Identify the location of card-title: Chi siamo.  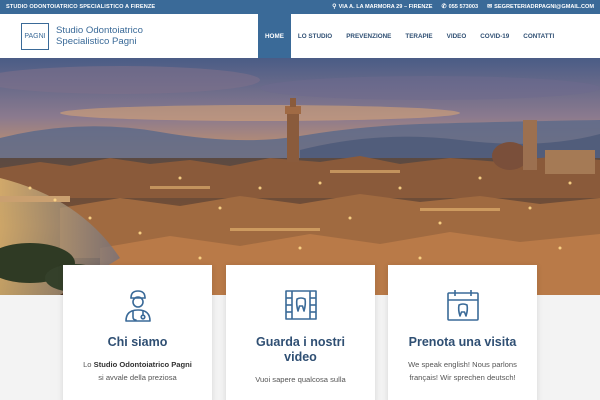
(137, 342).